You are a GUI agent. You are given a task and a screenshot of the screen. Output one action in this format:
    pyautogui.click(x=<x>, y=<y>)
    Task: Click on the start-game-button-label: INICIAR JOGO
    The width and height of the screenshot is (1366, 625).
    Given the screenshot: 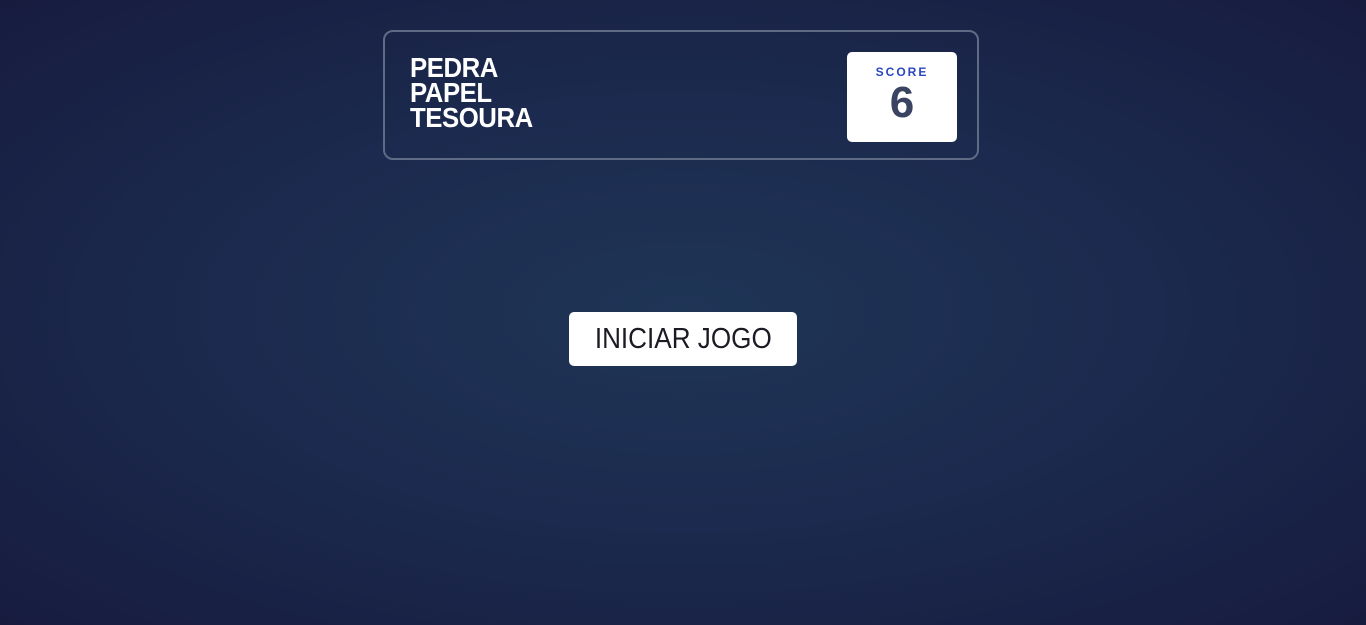 What is the action you would take?
    pyautogui.click(x=683, y=339)
    